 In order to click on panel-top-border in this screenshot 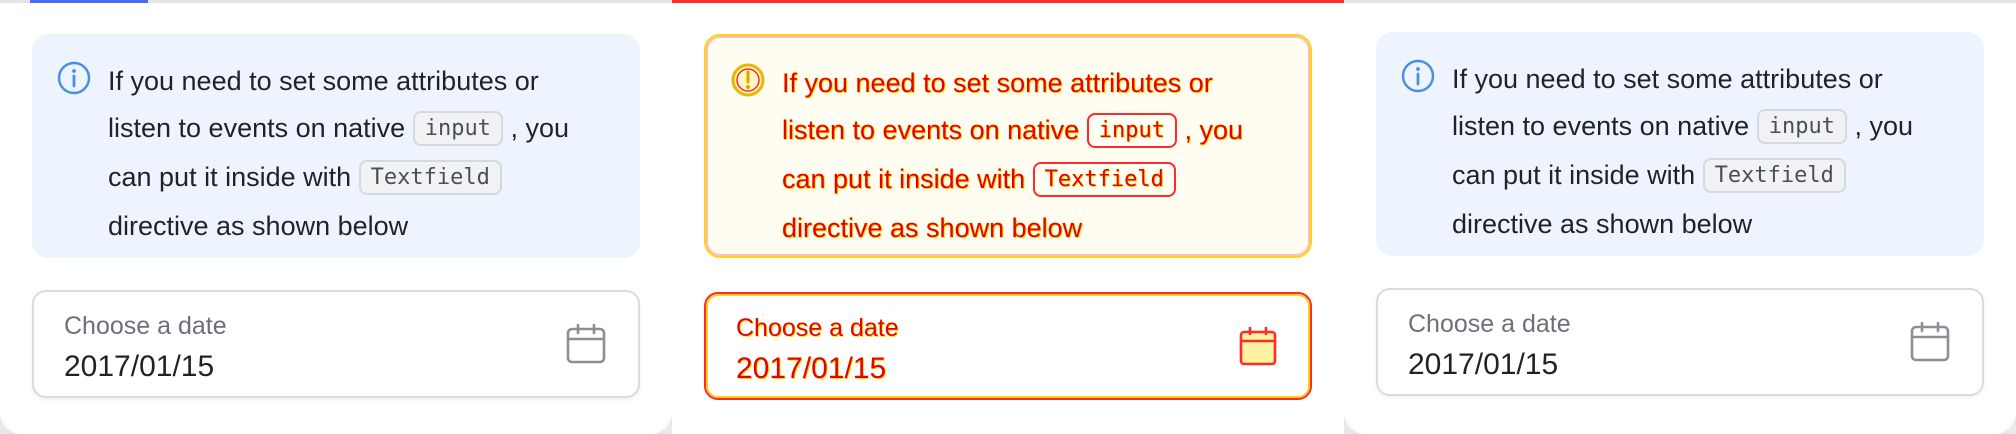, I will do `click(1680, 1)`.